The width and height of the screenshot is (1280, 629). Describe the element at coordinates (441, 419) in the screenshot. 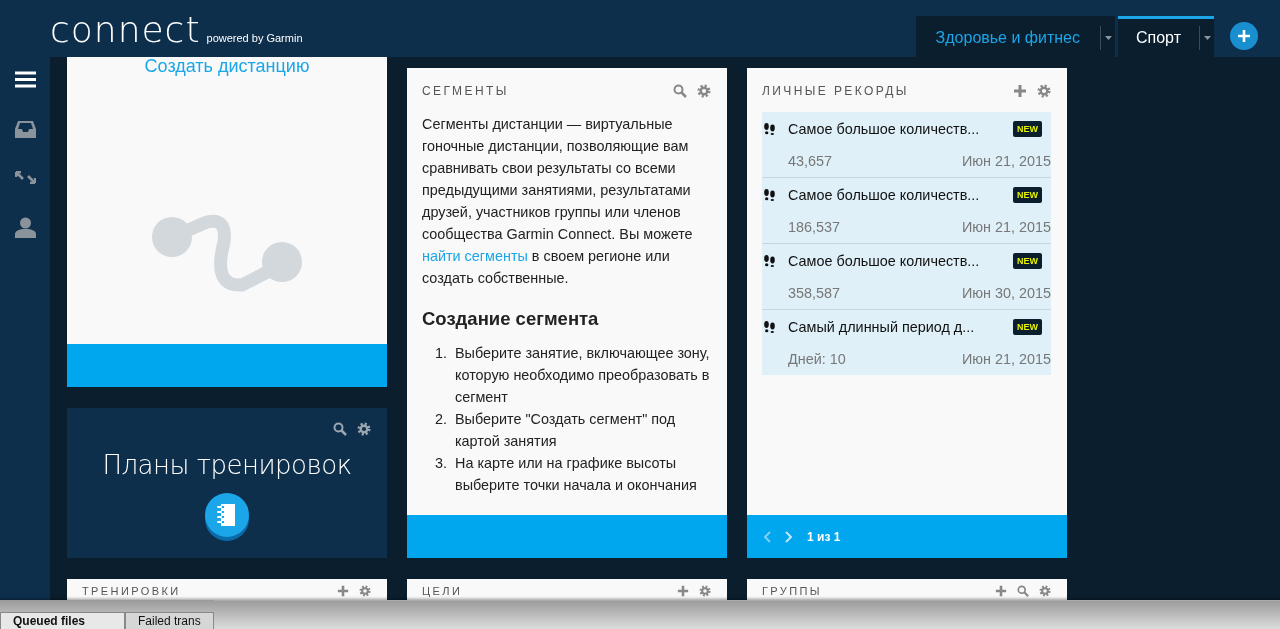

I see `step-number: 2.` at that location.